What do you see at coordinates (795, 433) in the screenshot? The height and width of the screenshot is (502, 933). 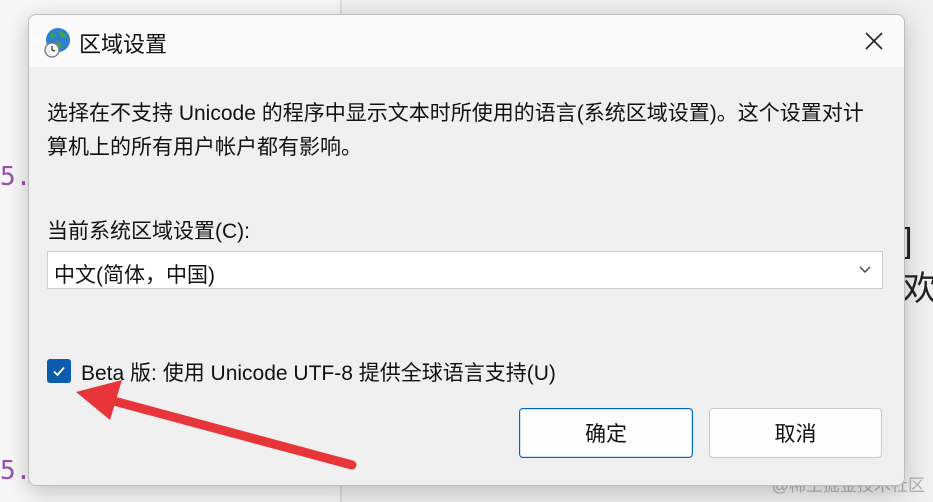 I see `cancel-button: 取消` at bounding box center [795, 433].